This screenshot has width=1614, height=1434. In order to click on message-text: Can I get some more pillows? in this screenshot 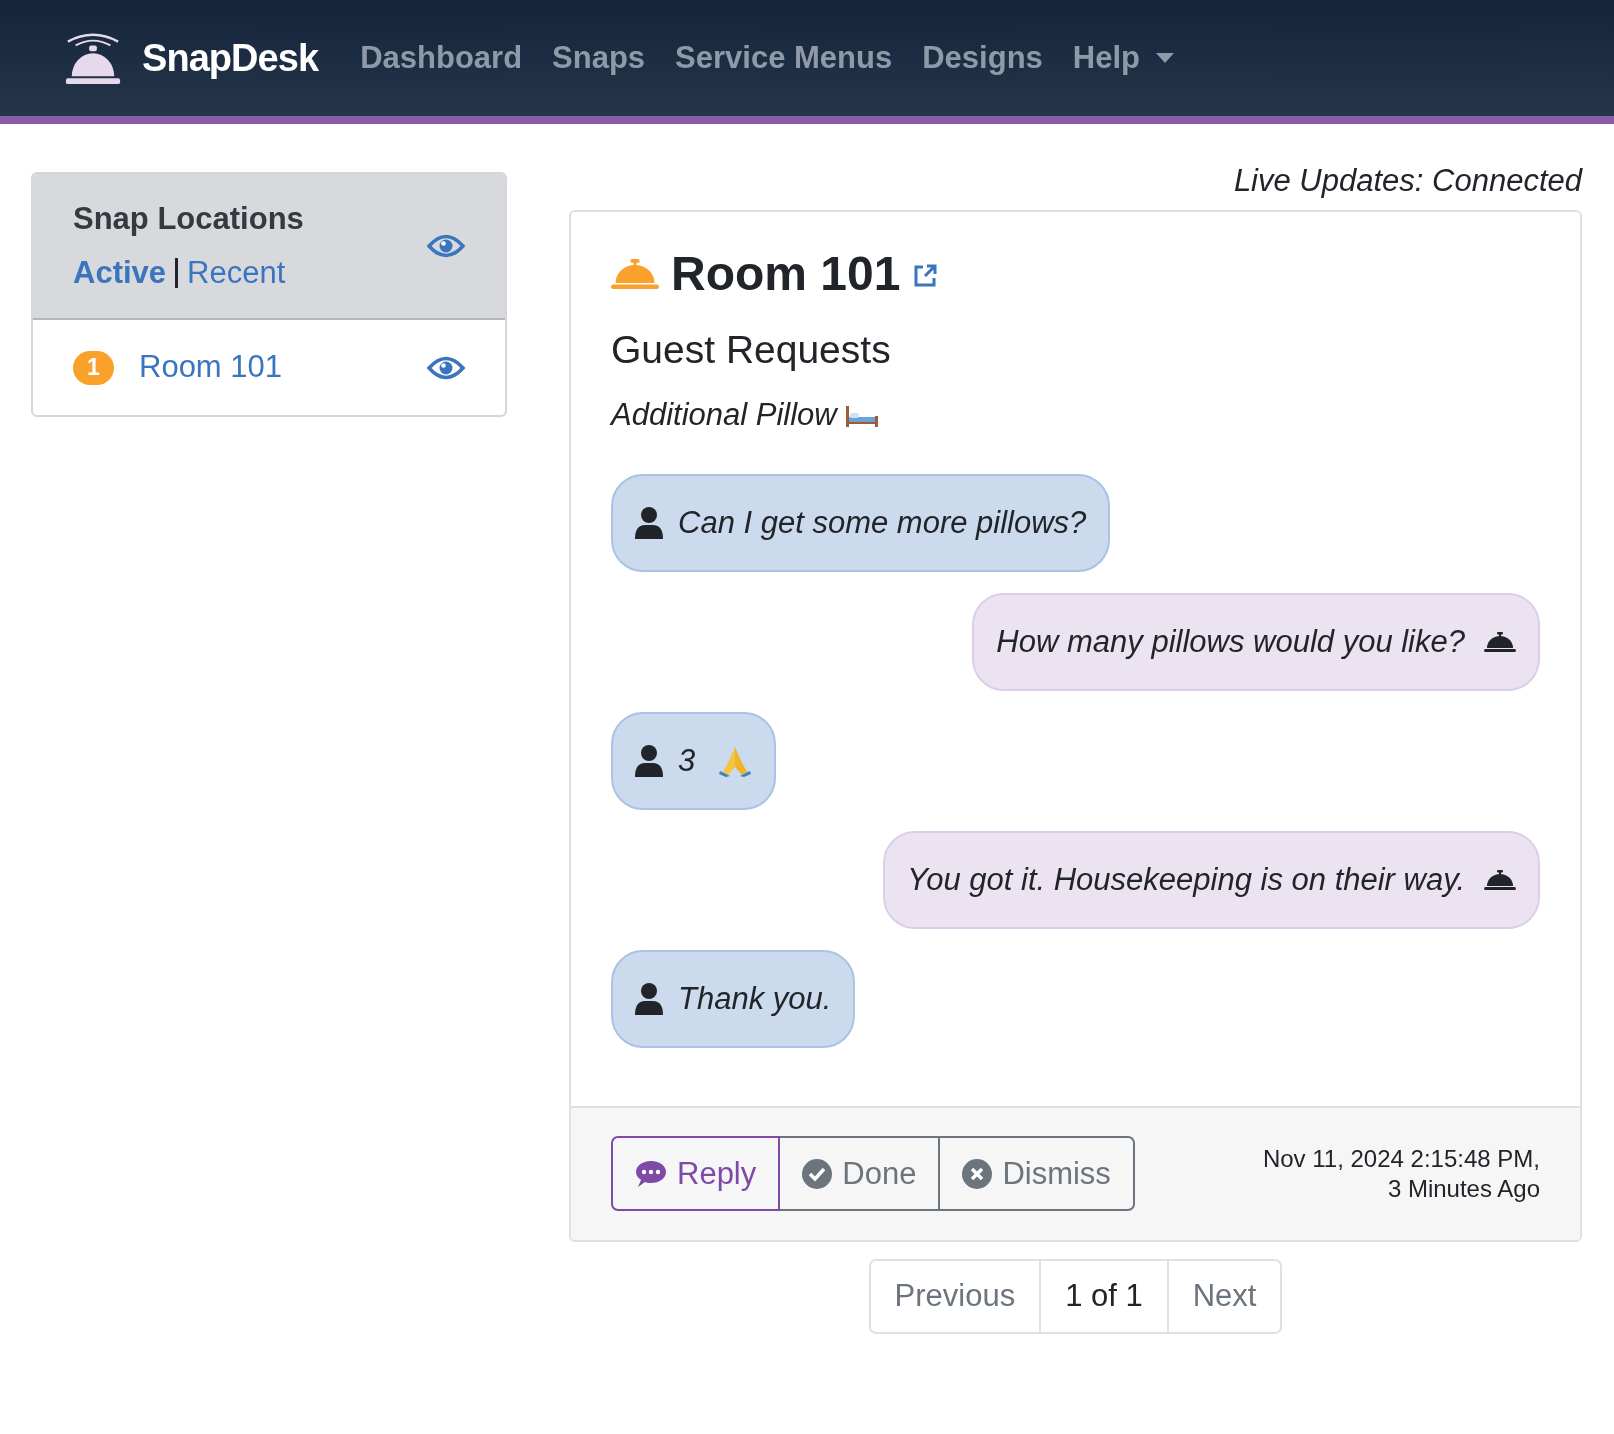, I will do `click(882, 522)`.